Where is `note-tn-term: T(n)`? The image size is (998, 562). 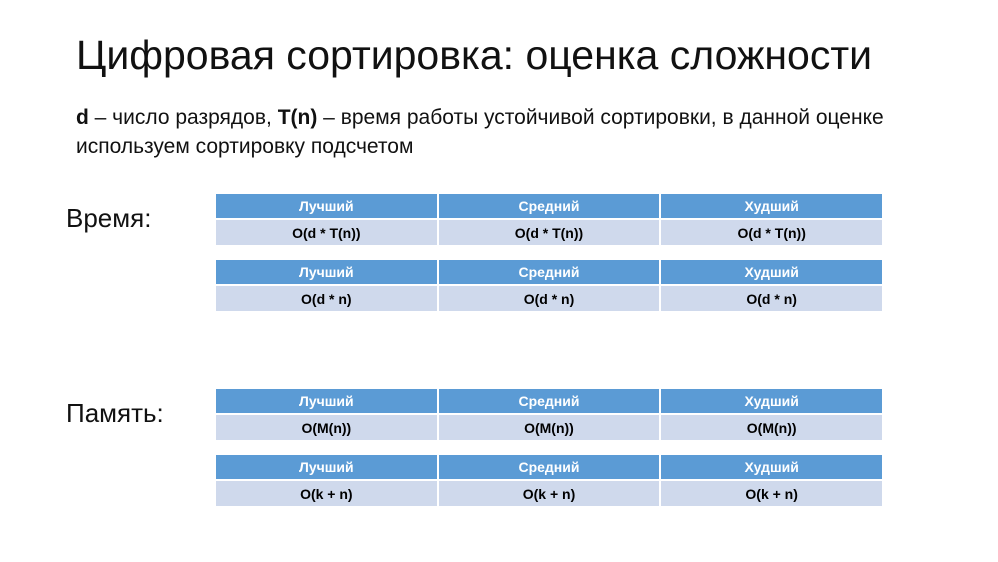 note-tn-term: T(n) is located at coordinates (297, 117).